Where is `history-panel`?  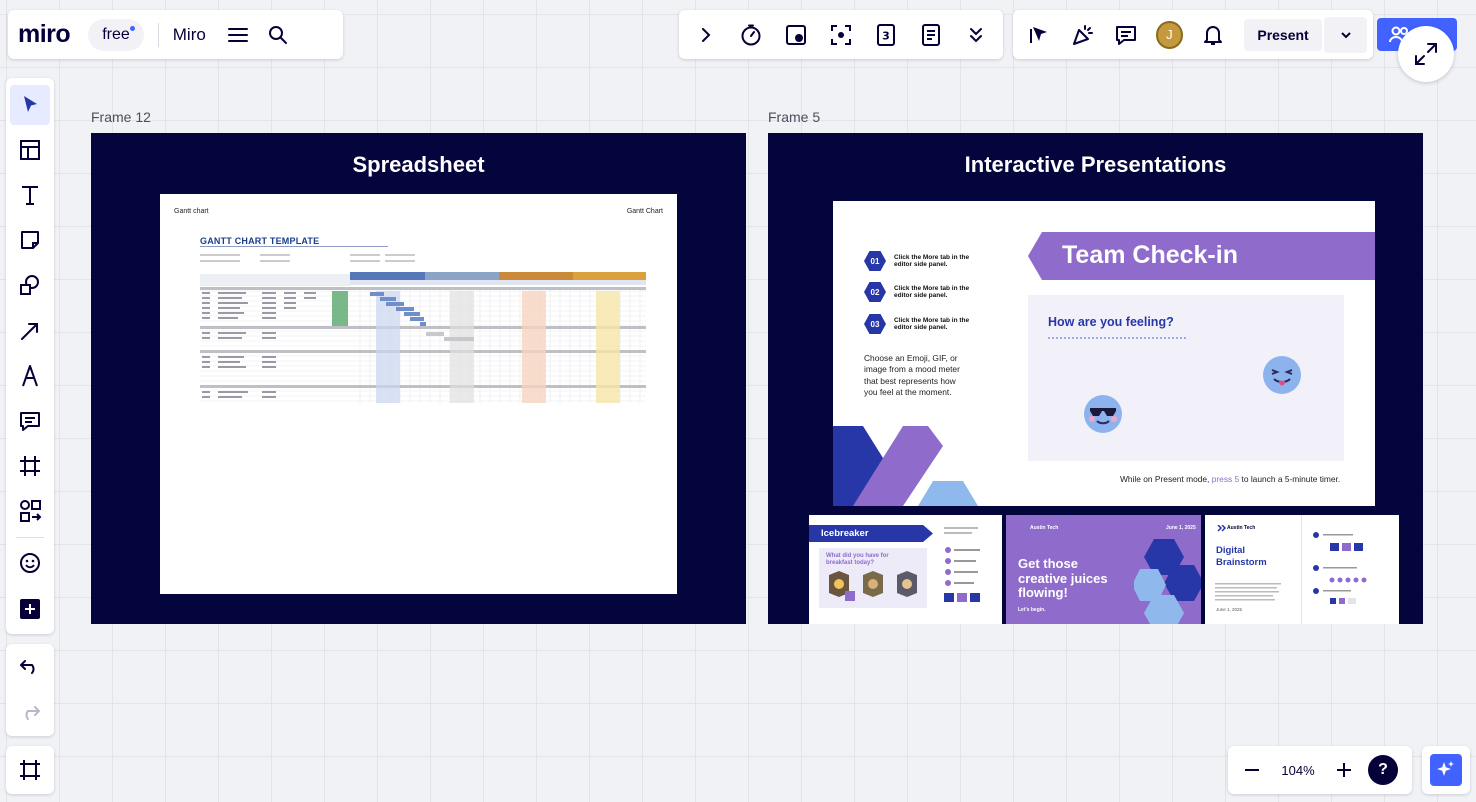
history-panel is located at coordinates (30, 690).